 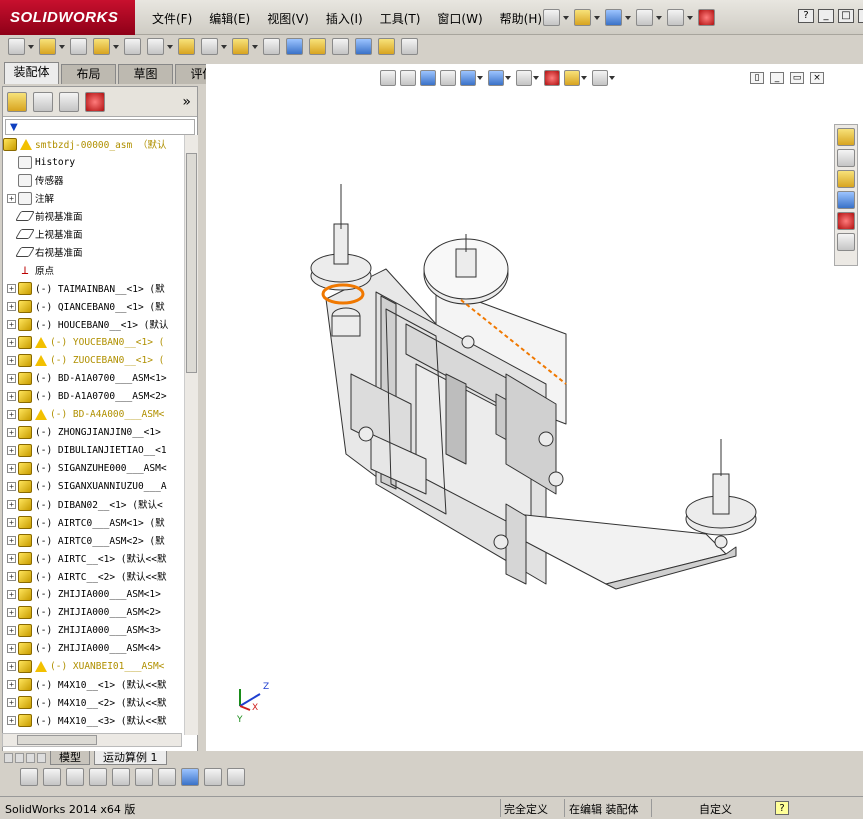 I want to click on tab-scroll-last-icon, so click(x=41, y=758).